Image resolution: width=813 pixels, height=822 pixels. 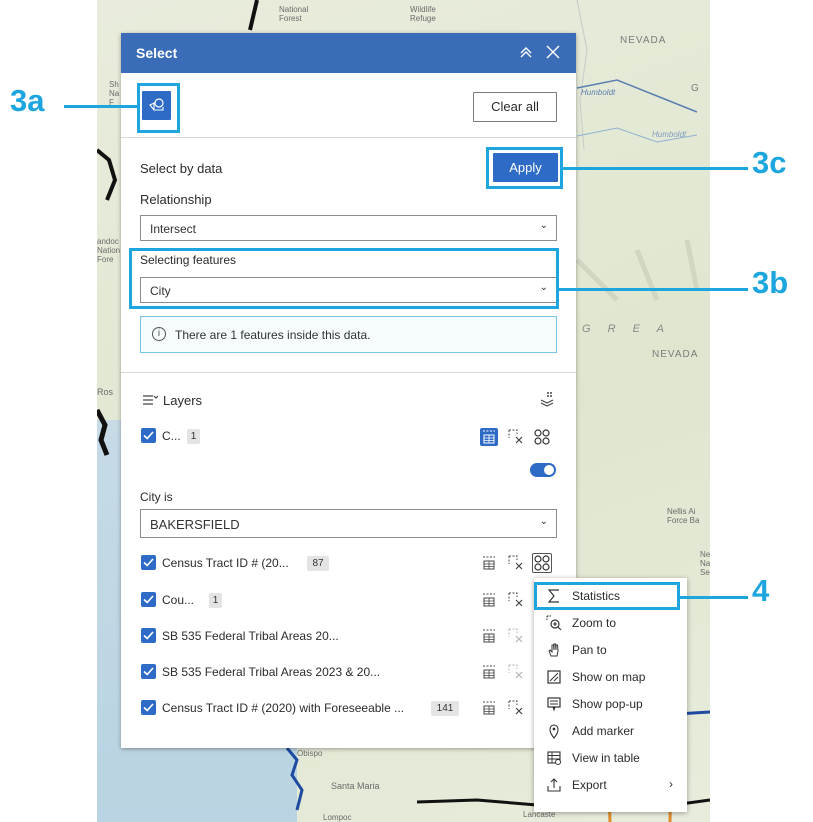 What do you see at coordinates (695, 88) in the screenshot?
I see `map-label-g: G` at bounding box center [695, 88].